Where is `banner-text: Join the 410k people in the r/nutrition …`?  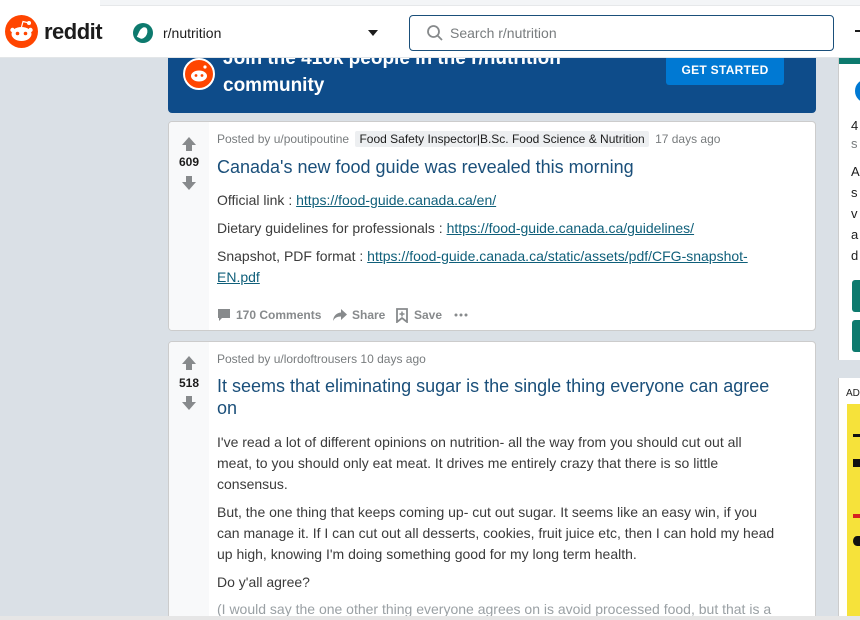 banner-text: Join the 410k people in the r/nutrition … is located at coordinates (392, 77).